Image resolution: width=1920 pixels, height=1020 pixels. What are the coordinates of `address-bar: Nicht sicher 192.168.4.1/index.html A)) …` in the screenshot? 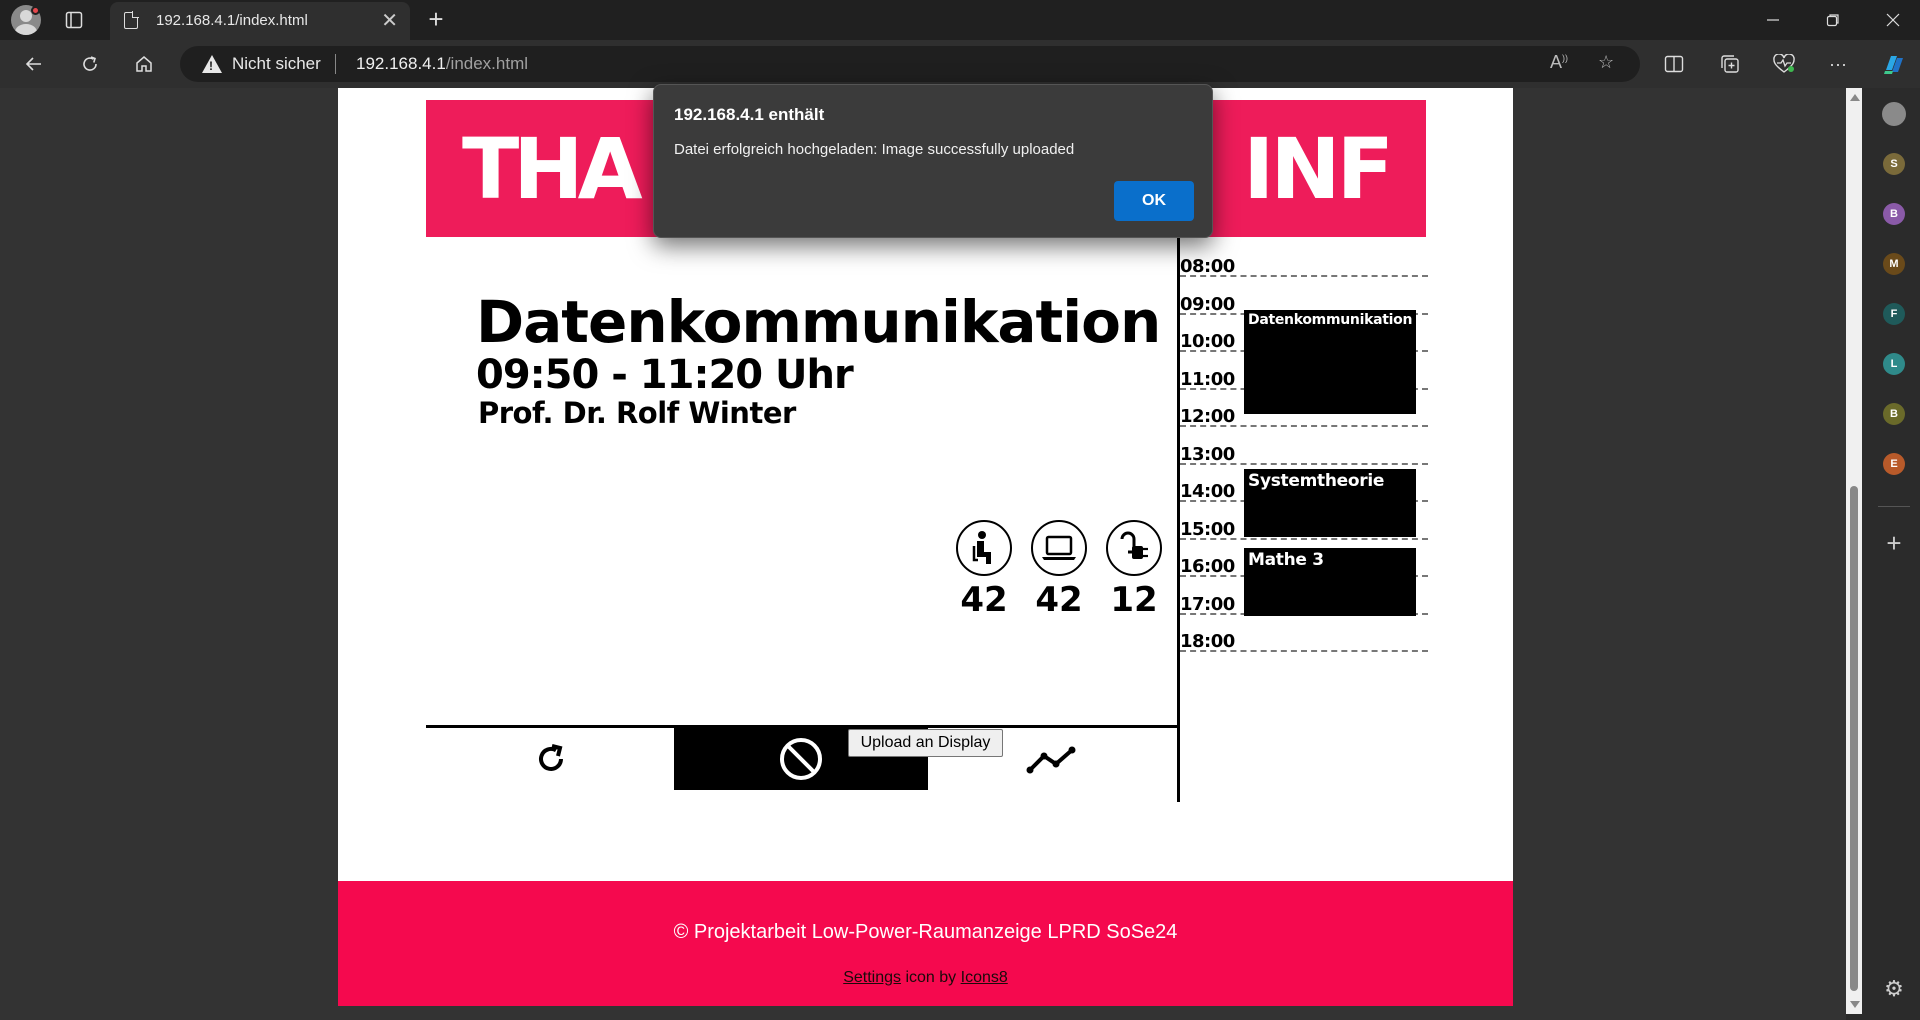 It's located at (910, 64).